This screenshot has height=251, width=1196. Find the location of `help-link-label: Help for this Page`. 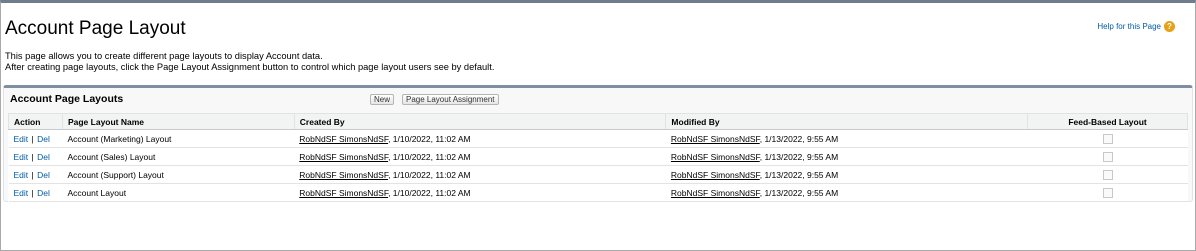

help-link-label: Help for this Page is located at coordinates (1129, 26).